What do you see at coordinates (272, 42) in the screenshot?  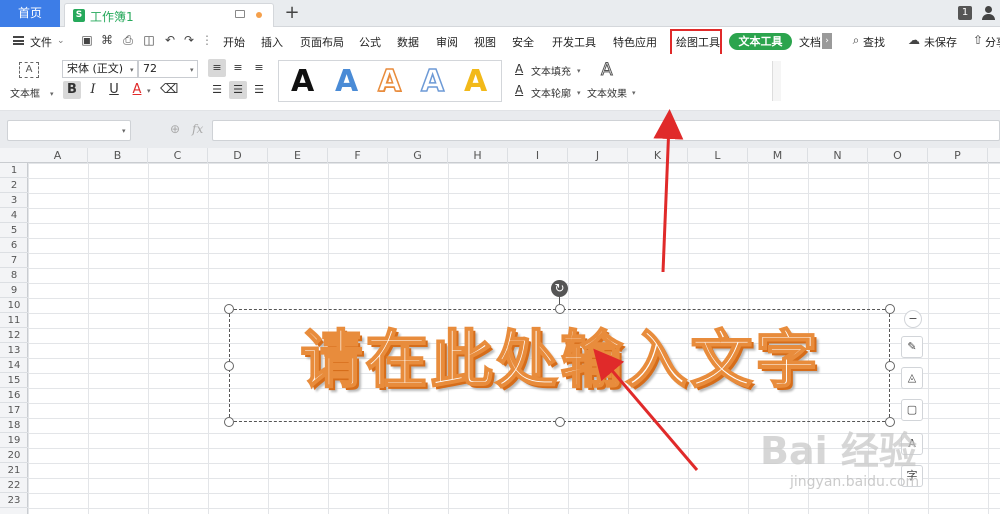 I see `menu-insert: 插入` at bounding box center [272, 42].